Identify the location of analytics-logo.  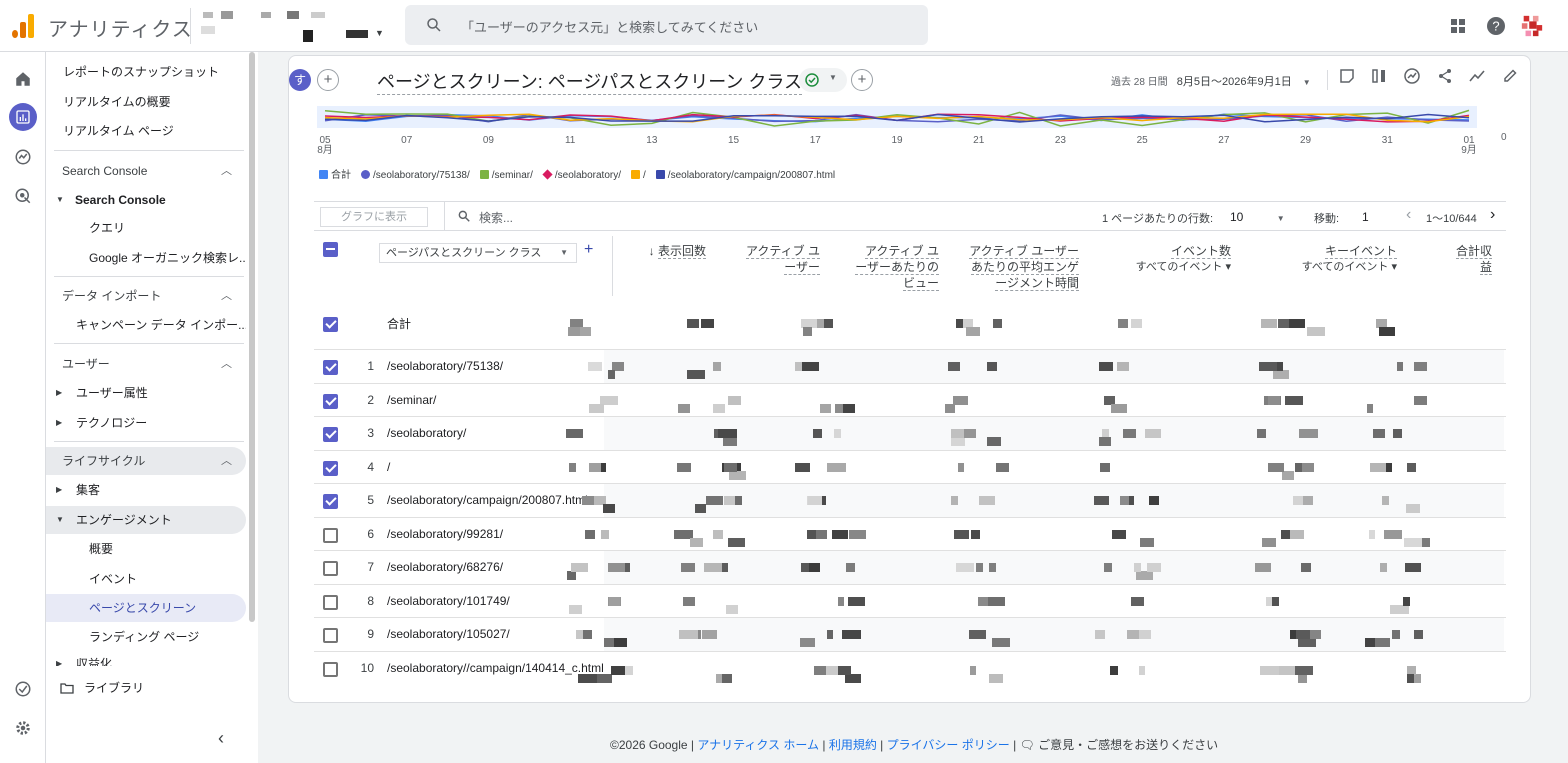
(24, 26).